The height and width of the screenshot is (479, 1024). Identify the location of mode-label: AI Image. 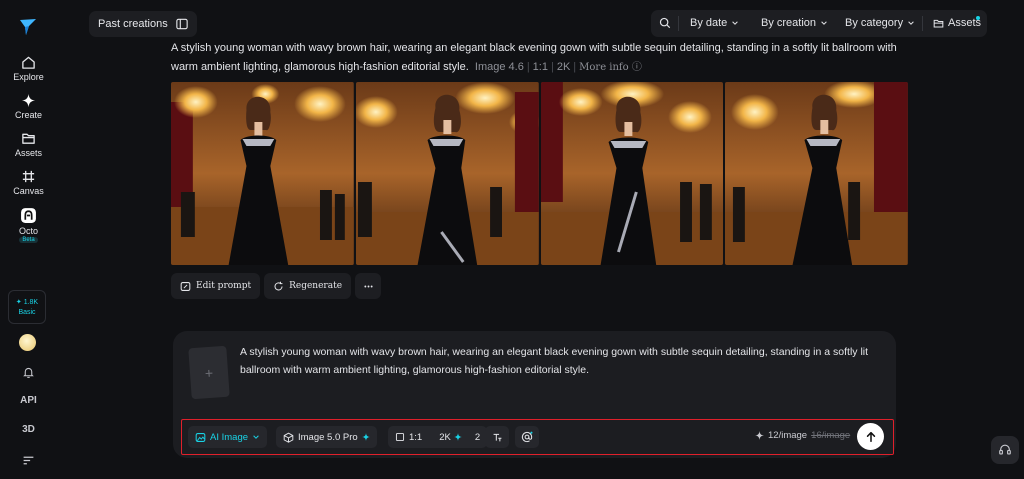
(229, 437).